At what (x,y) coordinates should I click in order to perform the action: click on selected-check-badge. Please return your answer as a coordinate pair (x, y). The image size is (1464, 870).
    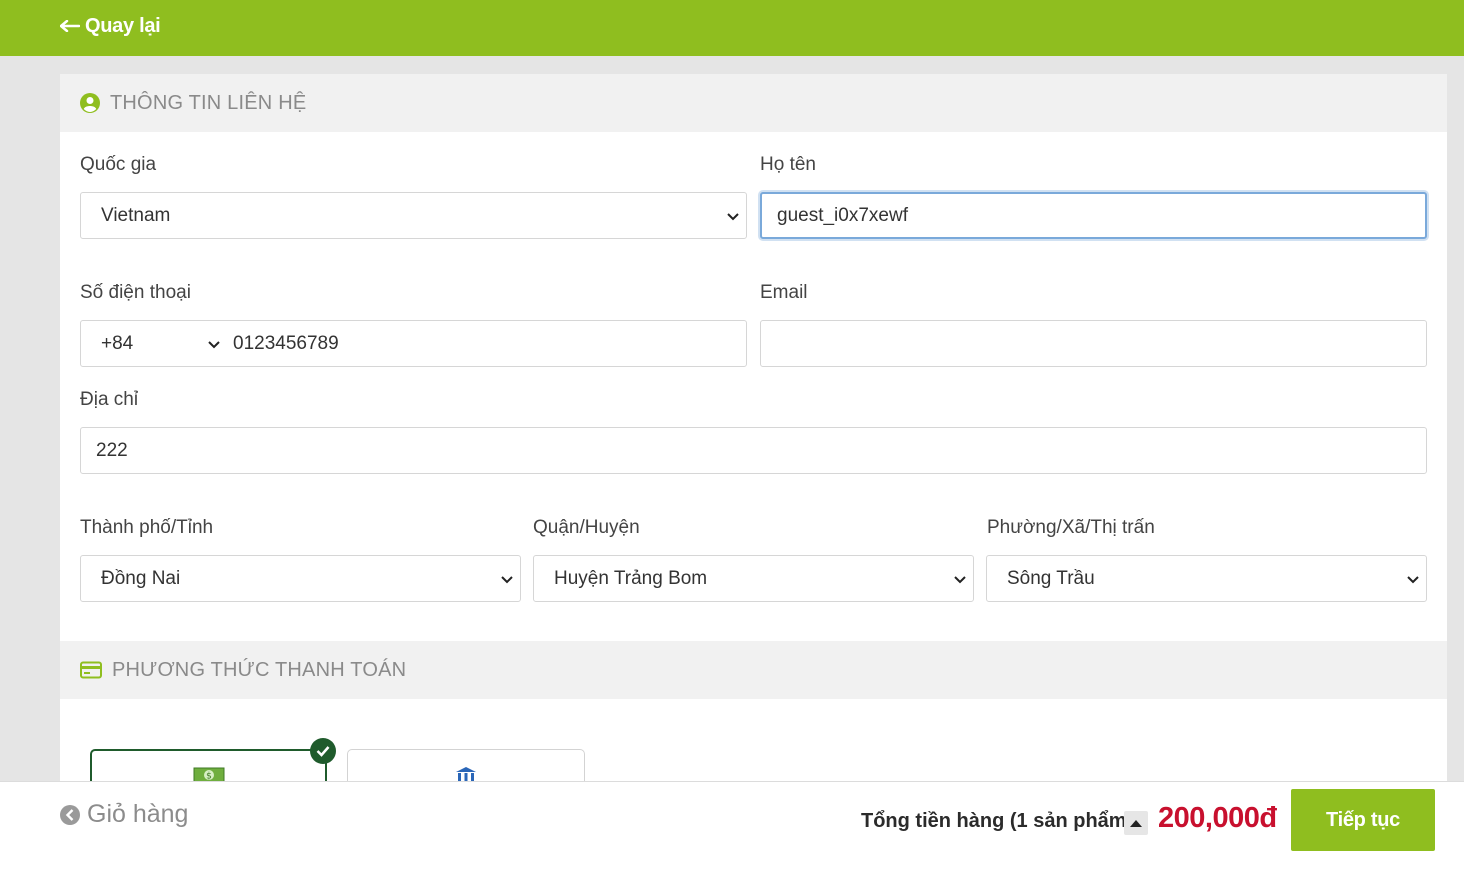
    Looking at the image, I should click on (323, 751).